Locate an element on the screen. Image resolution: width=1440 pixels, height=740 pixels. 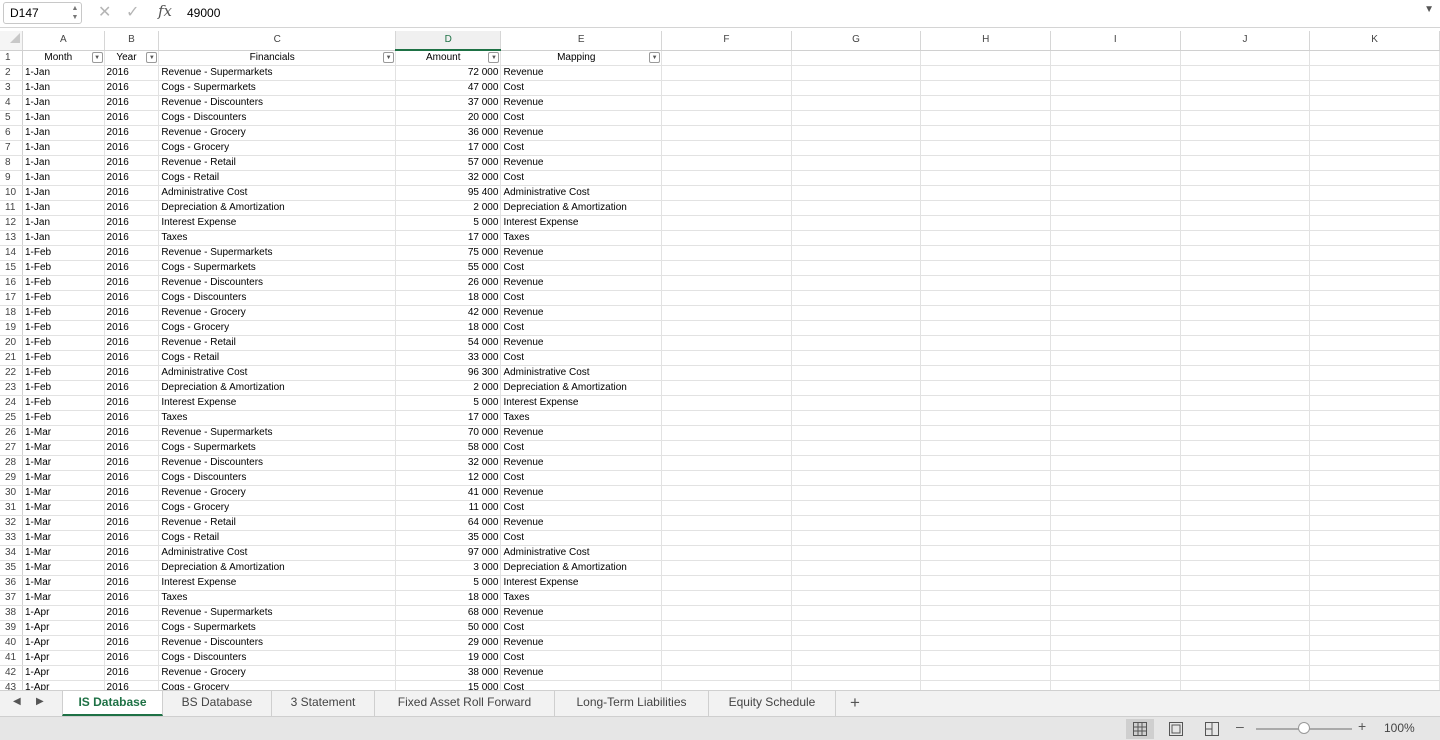
row-header: 27 is located at coordinates (11, 448).